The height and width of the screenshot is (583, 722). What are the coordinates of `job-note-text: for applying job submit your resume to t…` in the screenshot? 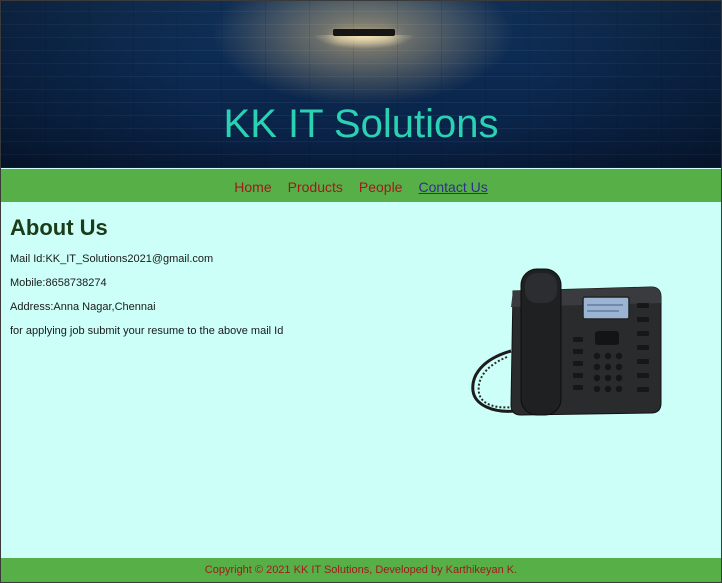 It's located at (147, 331).